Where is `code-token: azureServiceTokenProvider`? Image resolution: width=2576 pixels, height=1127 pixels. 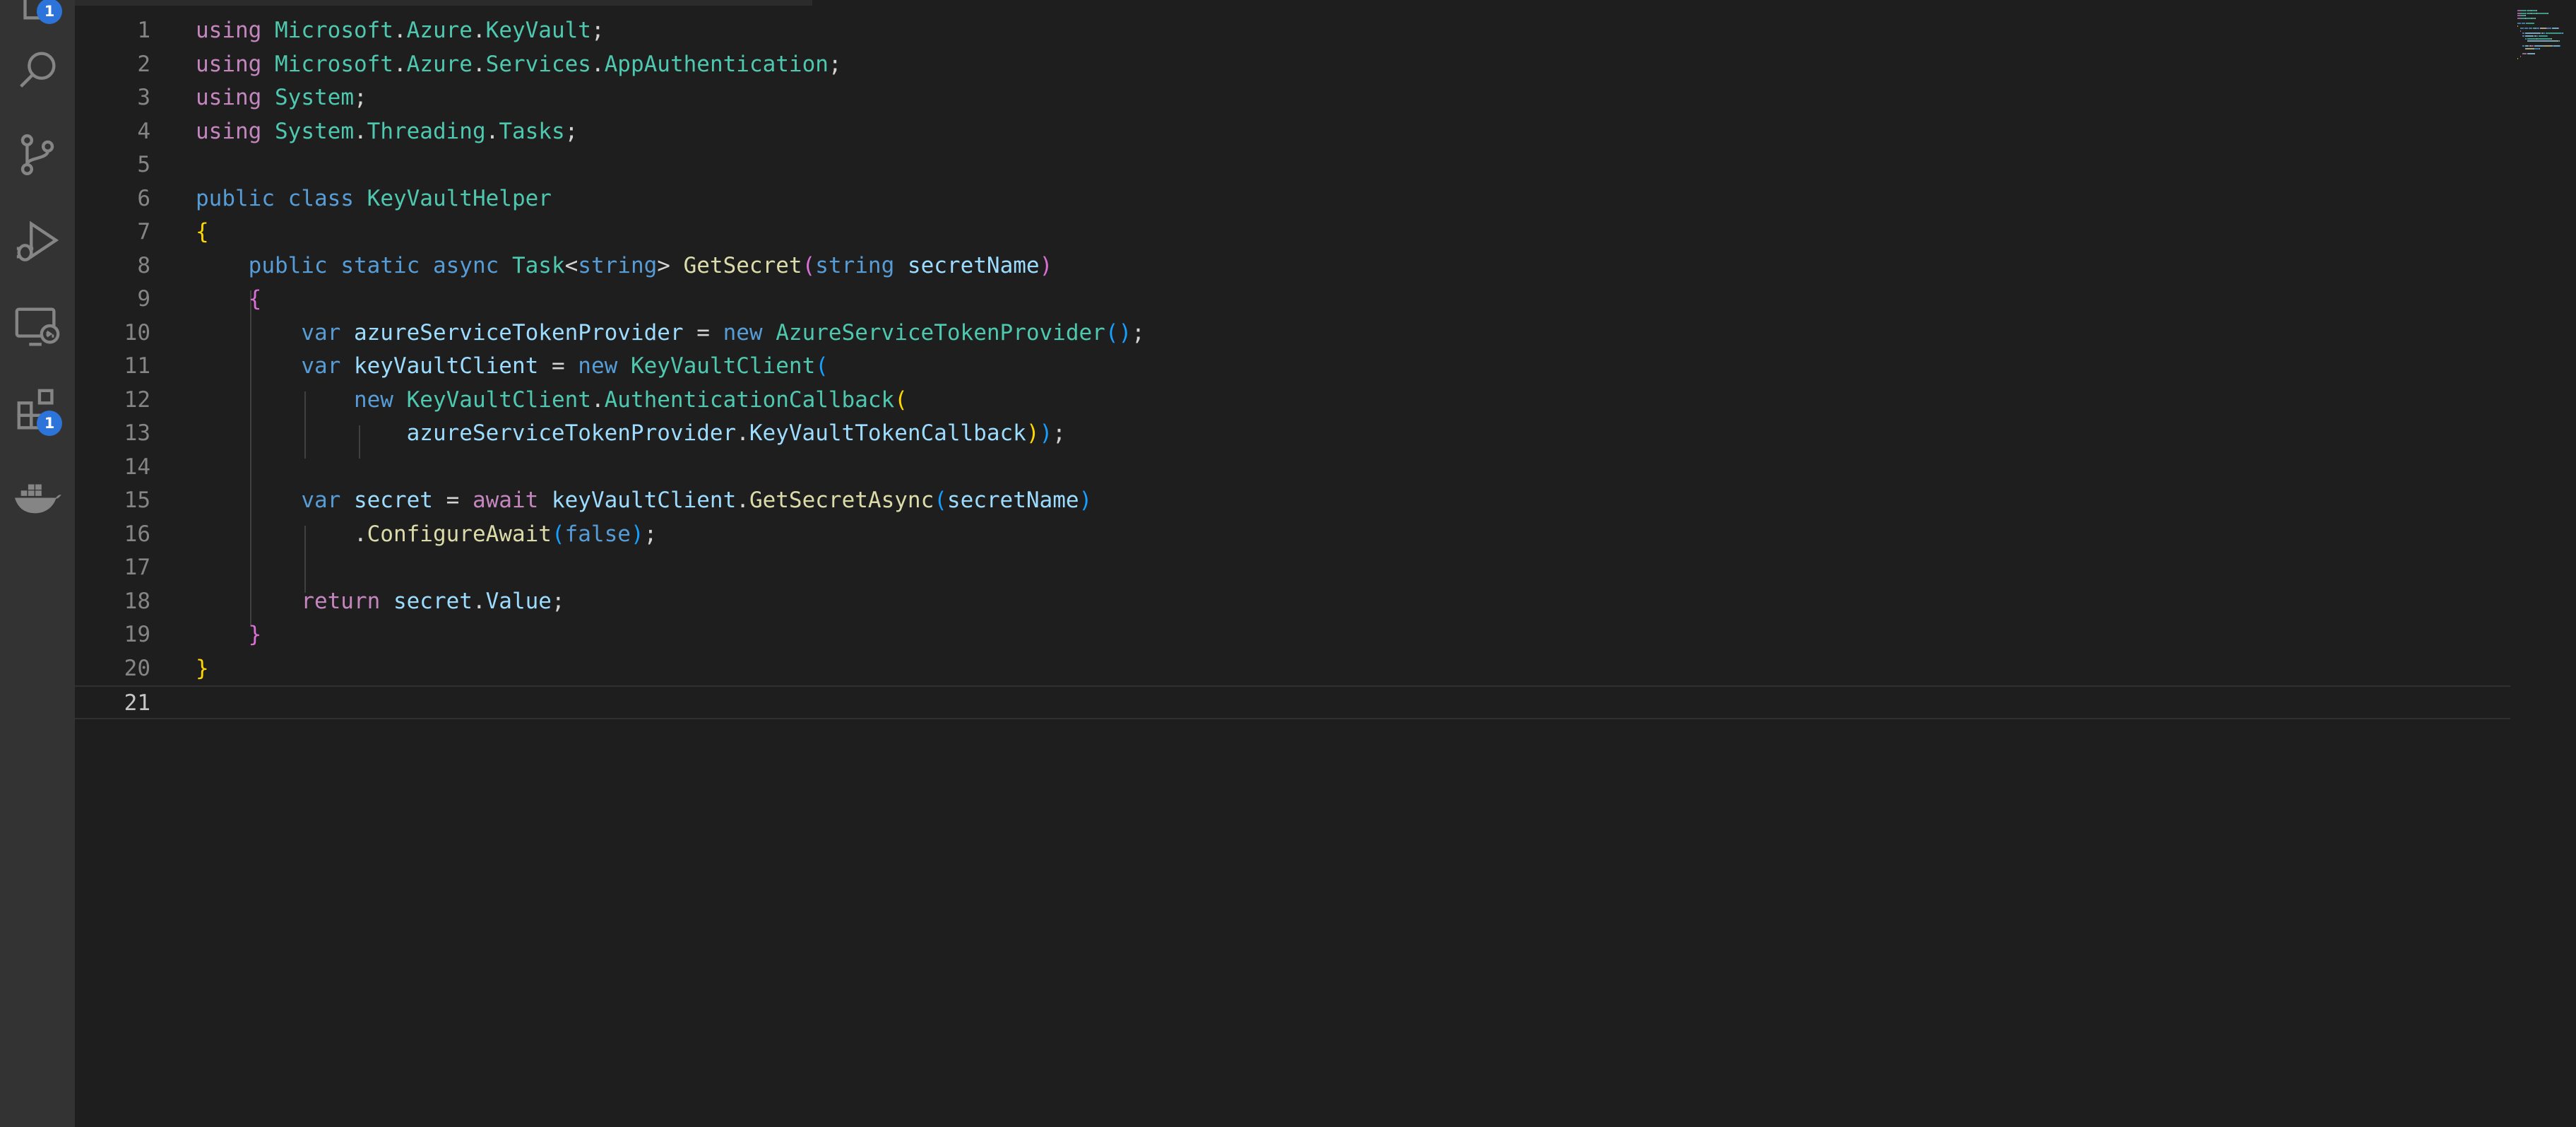
code-token: azureServiceTokenProvider is located at coordinates (571, 433).